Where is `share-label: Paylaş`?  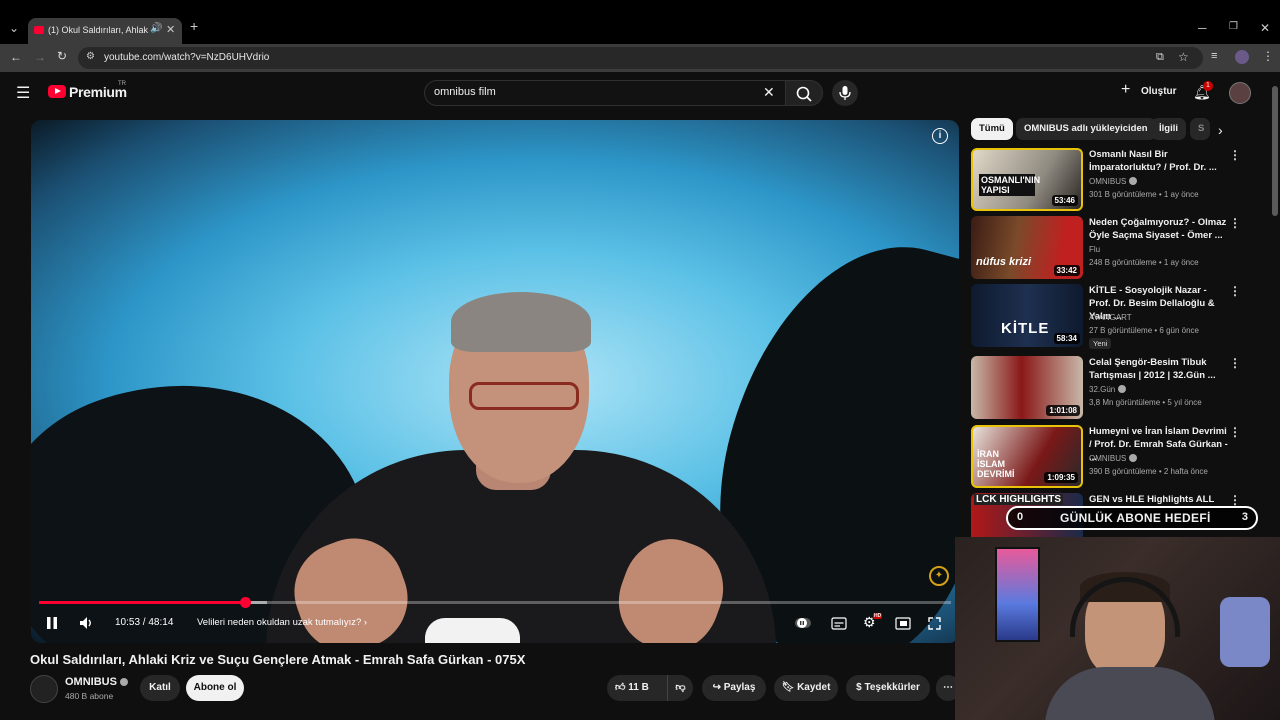
share-label: Paylaş is located at coordinates (739, 687).